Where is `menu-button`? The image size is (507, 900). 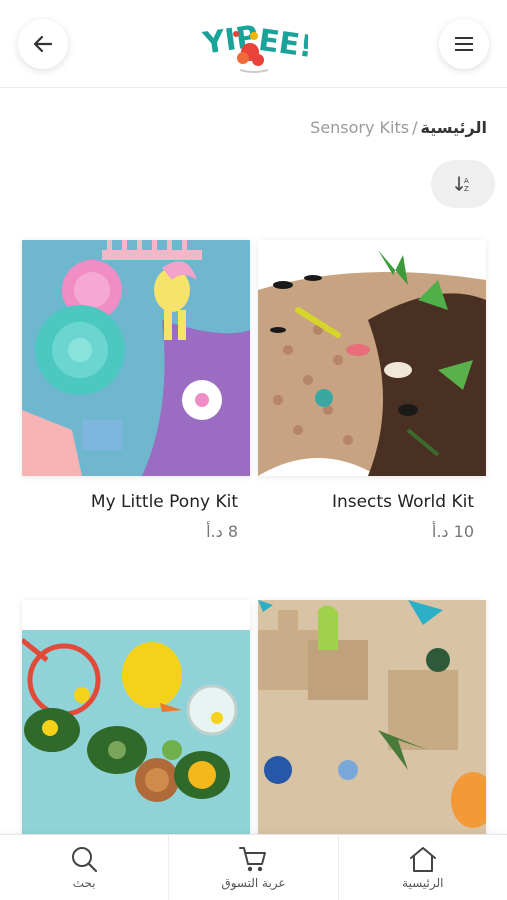
menu-button is located at coordinates (464, 44).